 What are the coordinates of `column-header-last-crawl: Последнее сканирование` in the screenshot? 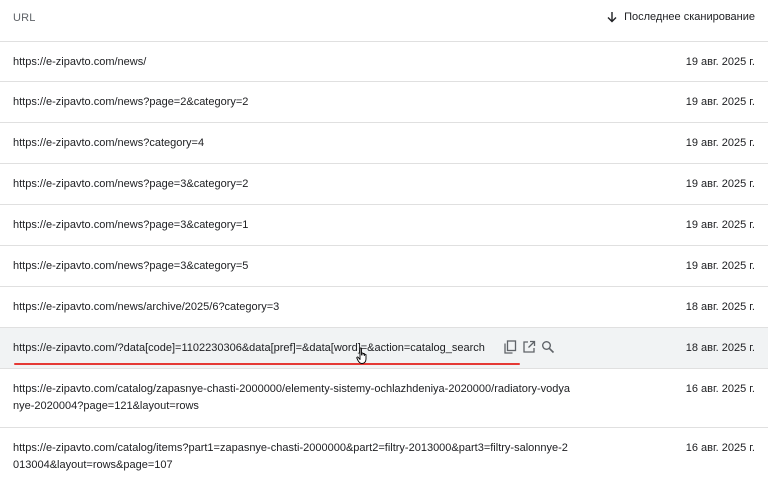 It's located at (680, 17).